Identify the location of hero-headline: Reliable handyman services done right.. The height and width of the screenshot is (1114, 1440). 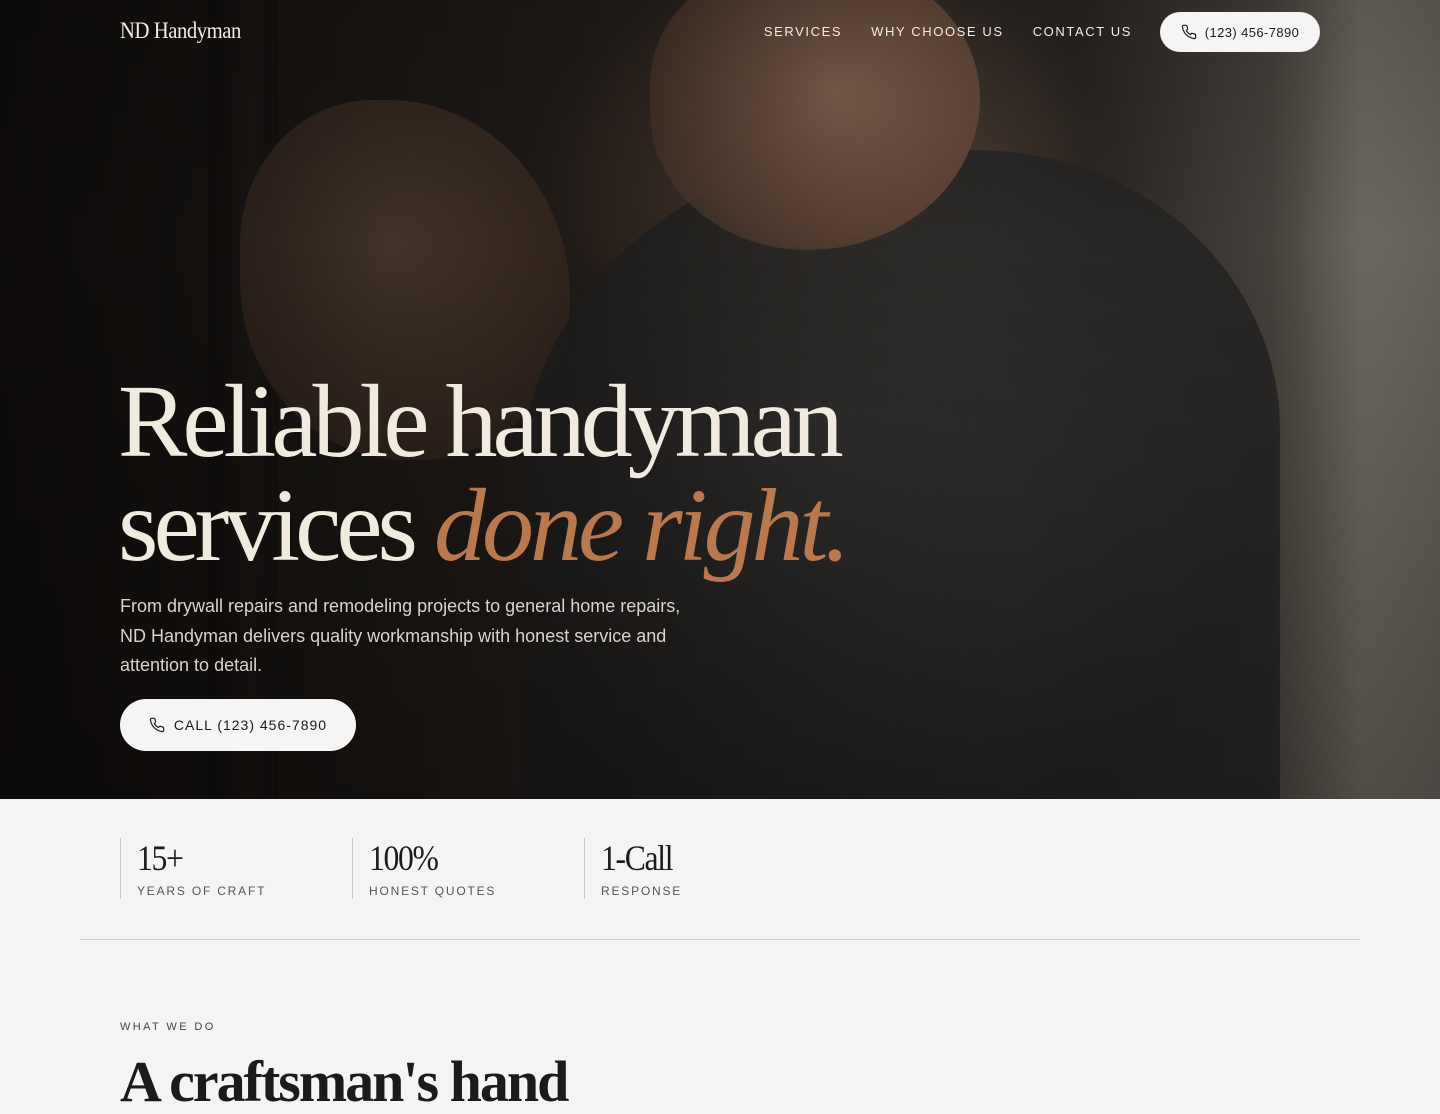
(484, 474).